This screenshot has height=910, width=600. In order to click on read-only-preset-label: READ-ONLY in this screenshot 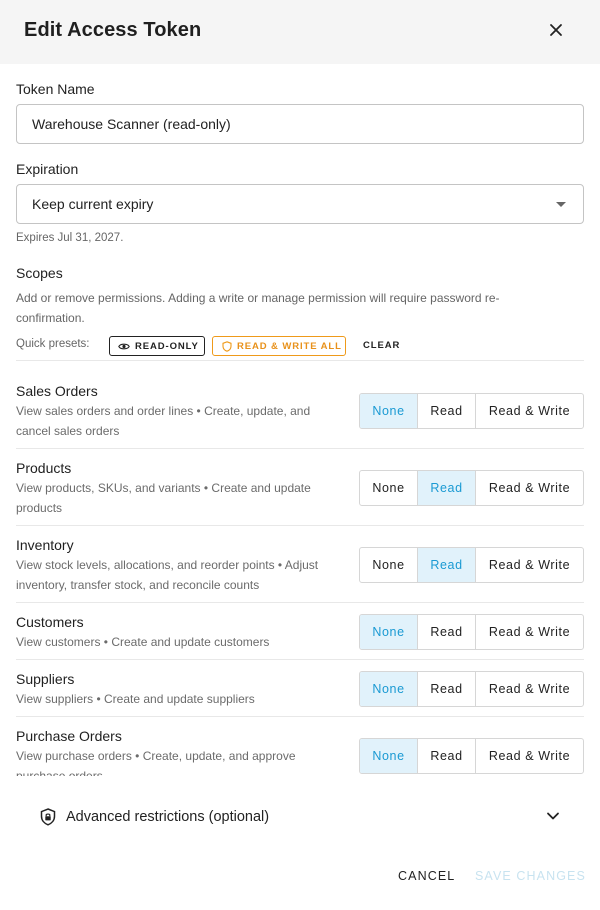, I will do `click(167, 346)`.